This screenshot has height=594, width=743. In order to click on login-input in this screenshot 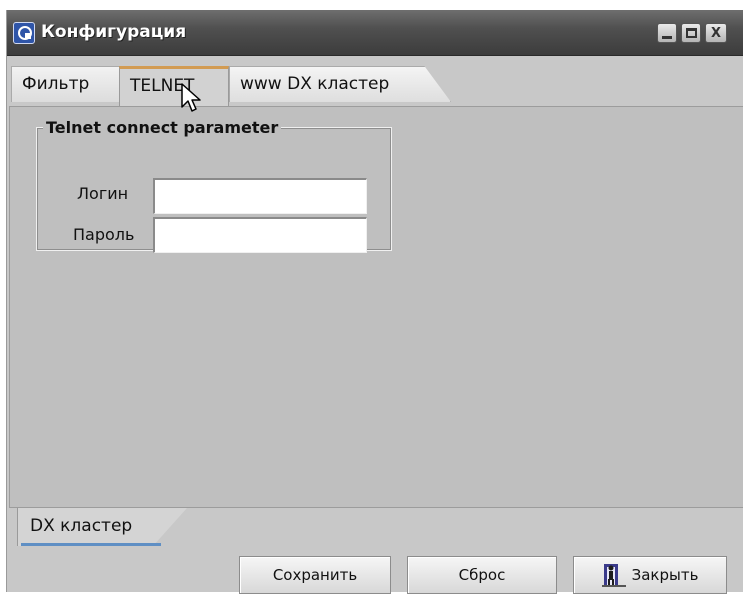, I will do `click(260, 196)`.